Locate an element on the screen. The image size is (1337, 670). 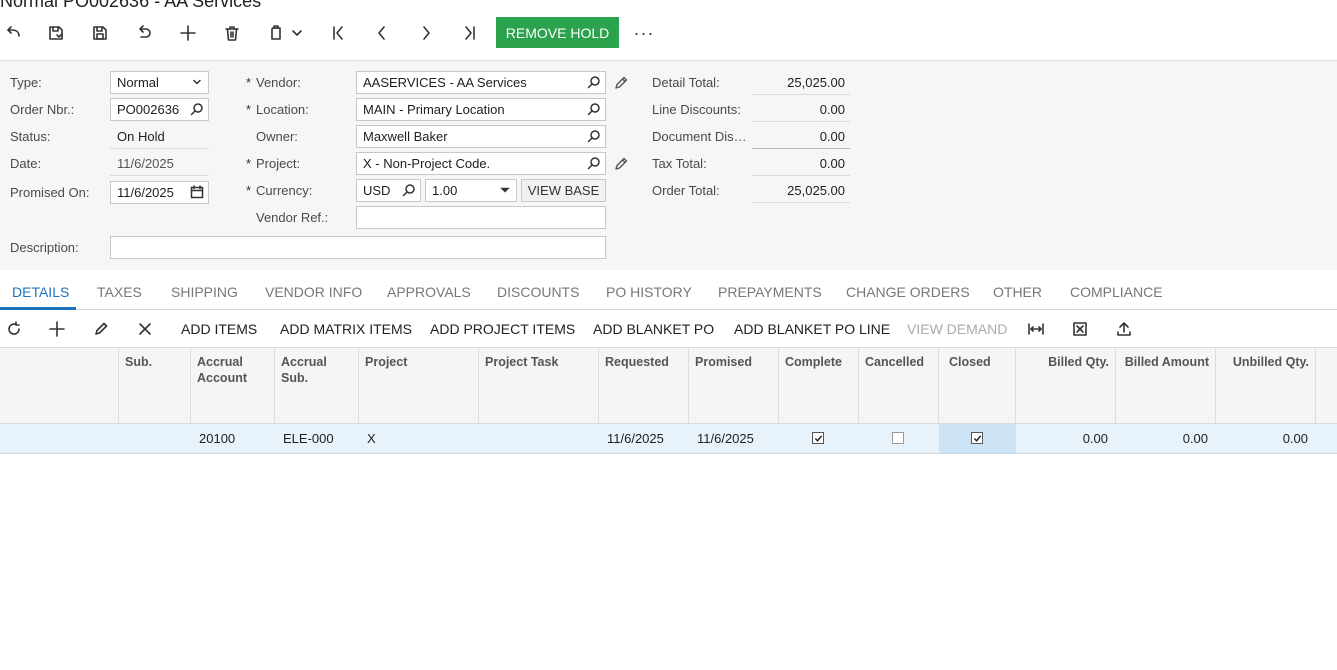
delete-icon is located at coordinates (232, 33).